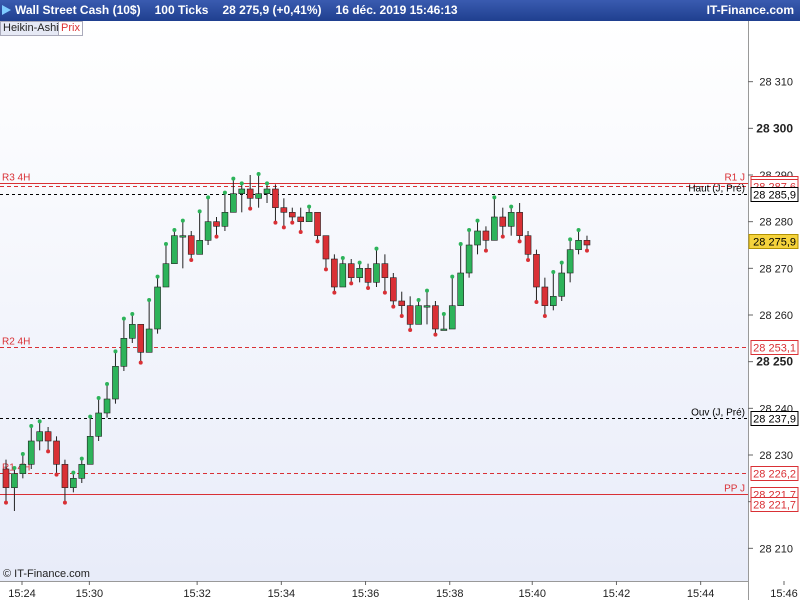 This screenshot has height=601, width=800. Describe the element at coordinates (16, 178) in the screenshot. I see `level-label-left: R3 4H` at that location.